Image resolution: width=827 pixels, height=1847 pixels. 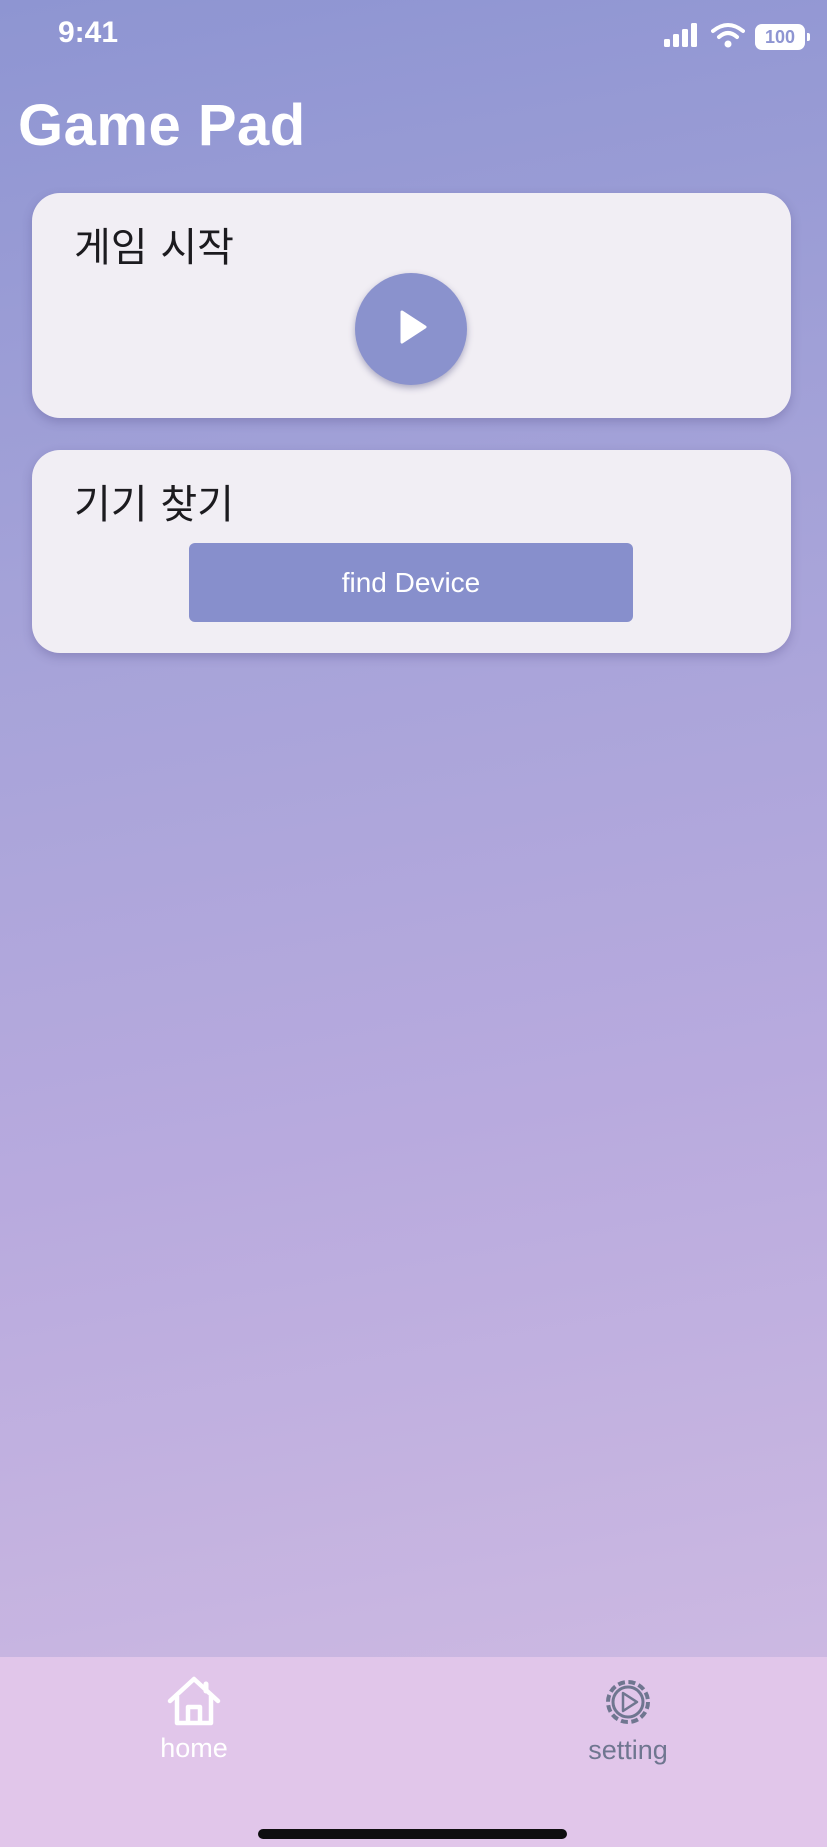 I want to click on status-bar: 9:41 100, so click(x=413, y=40).